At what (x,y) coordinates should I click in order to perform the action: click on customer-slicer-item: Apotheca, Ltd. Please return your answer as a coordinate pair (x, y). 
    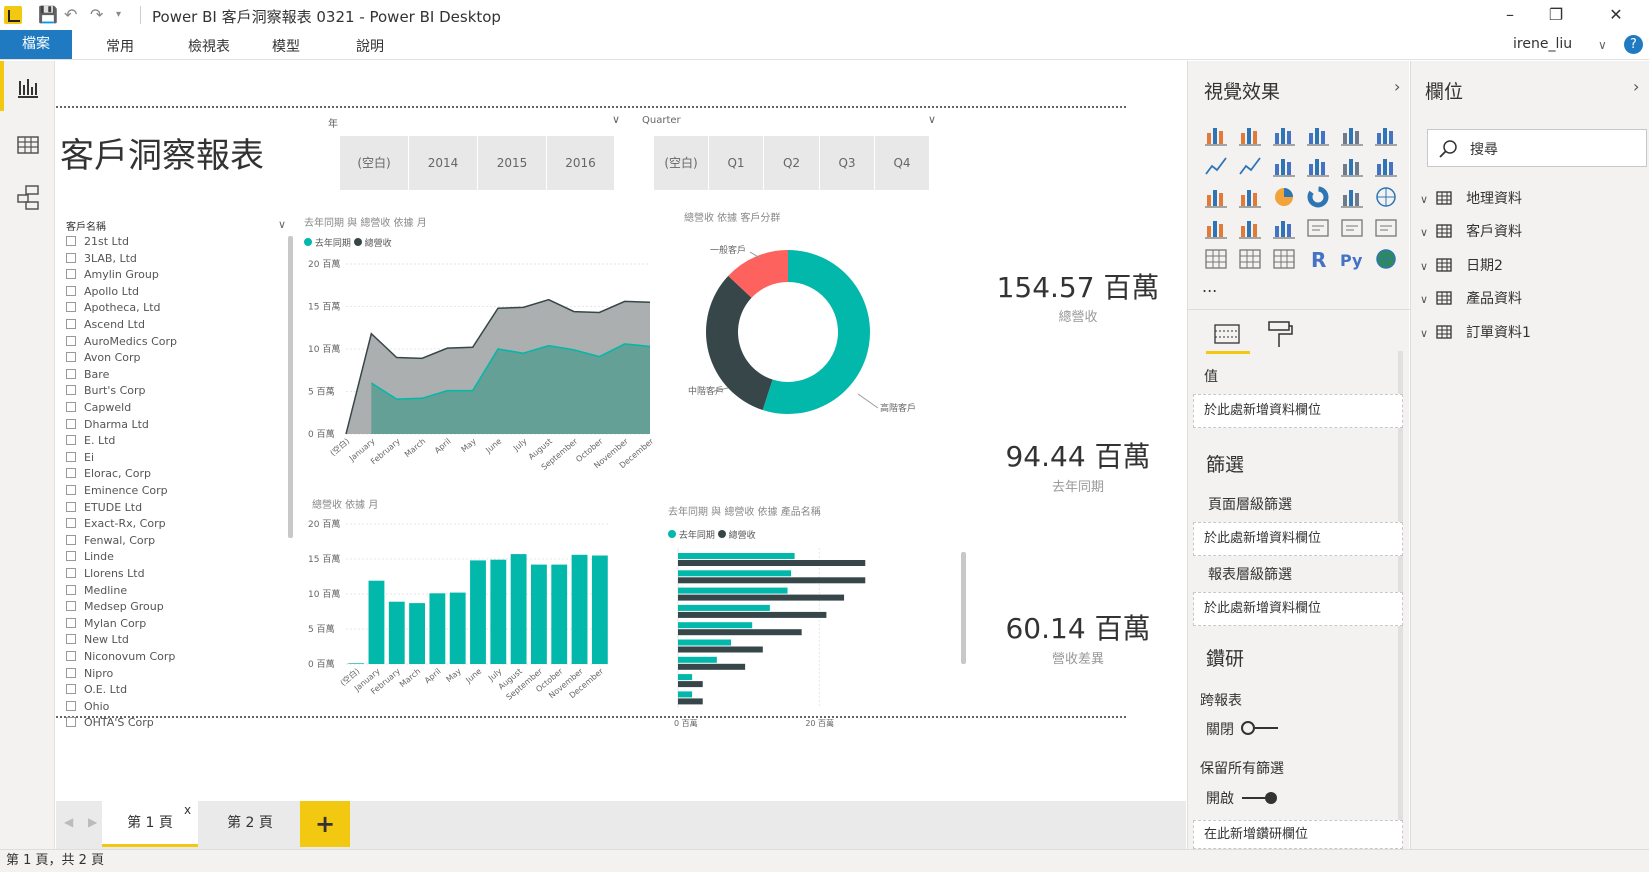
    Looking at the image, I should click on (113, 309).